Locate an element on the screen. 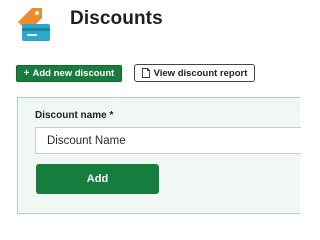  view-discount-report-button: View discount report is located at coordinates (194, 73).